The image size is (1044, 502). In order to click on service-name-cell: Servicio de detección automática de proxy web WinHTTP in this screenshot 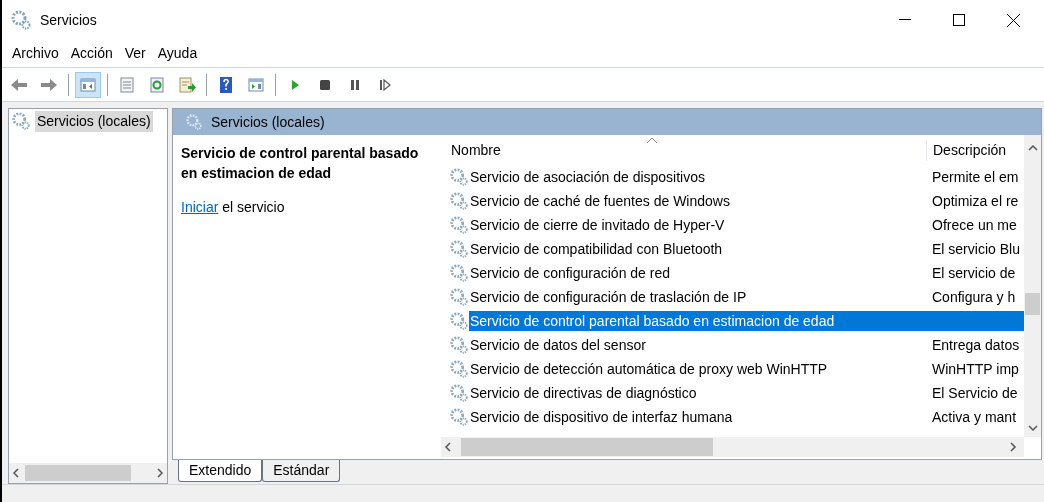, I will do `click(697, 369)`.